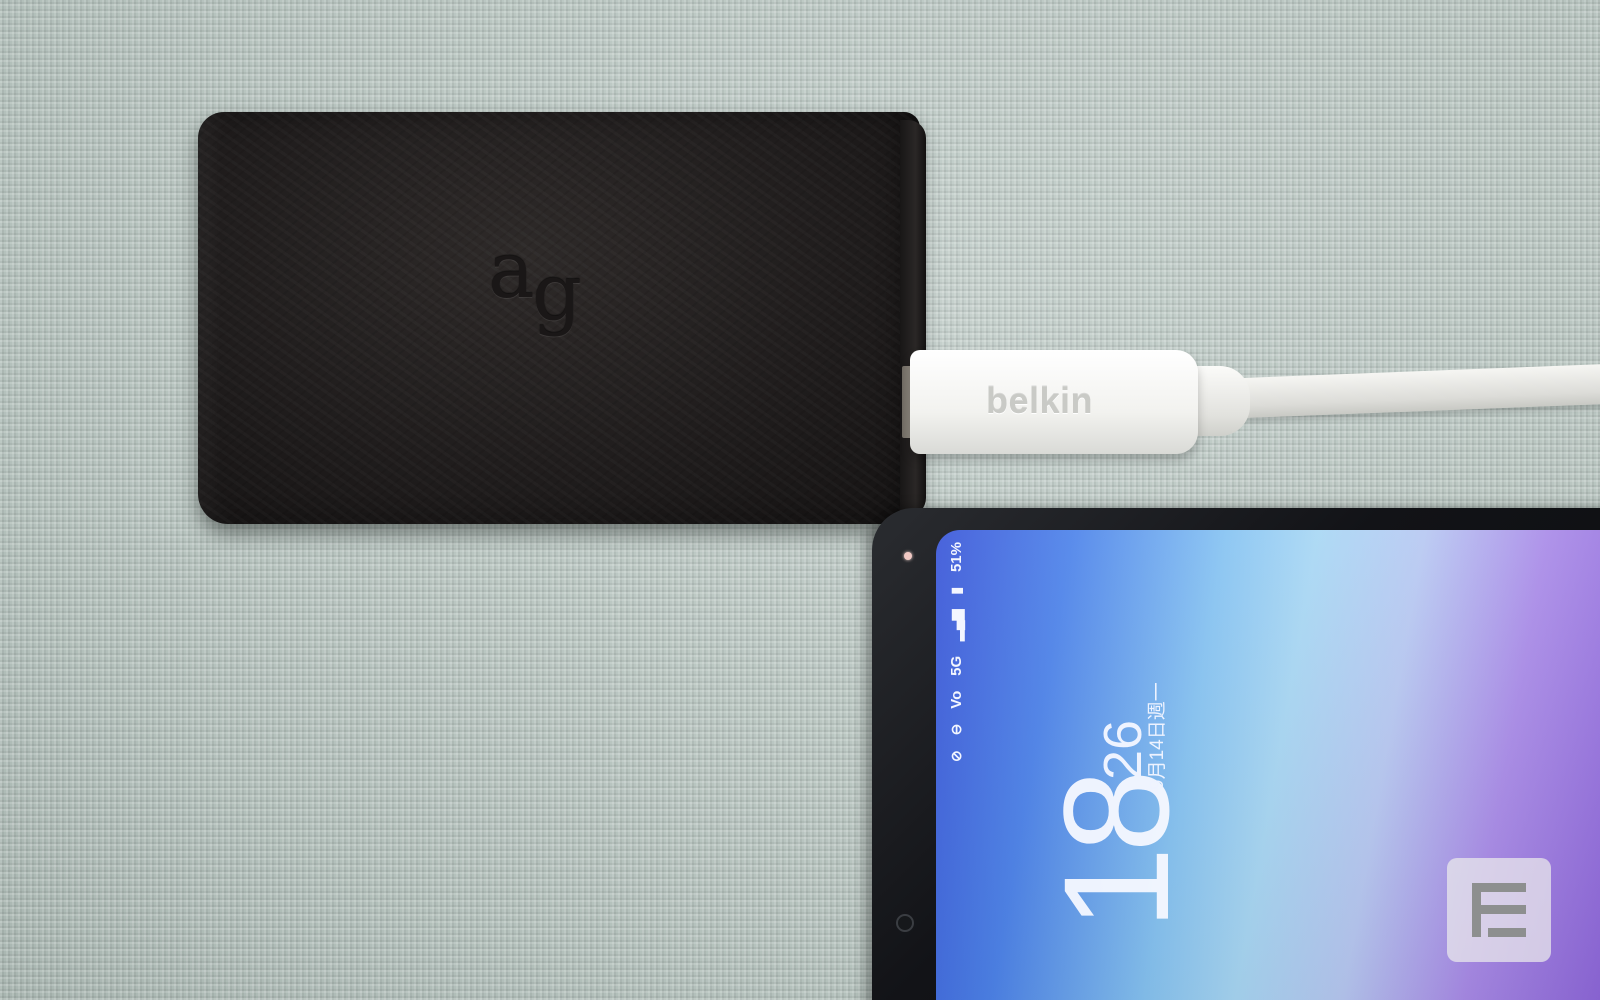 This screenshot has height=1000, width=1600. Describe the element at coordinates (956, 665) in the screenshot. I see `network-label: 5G` at that location.